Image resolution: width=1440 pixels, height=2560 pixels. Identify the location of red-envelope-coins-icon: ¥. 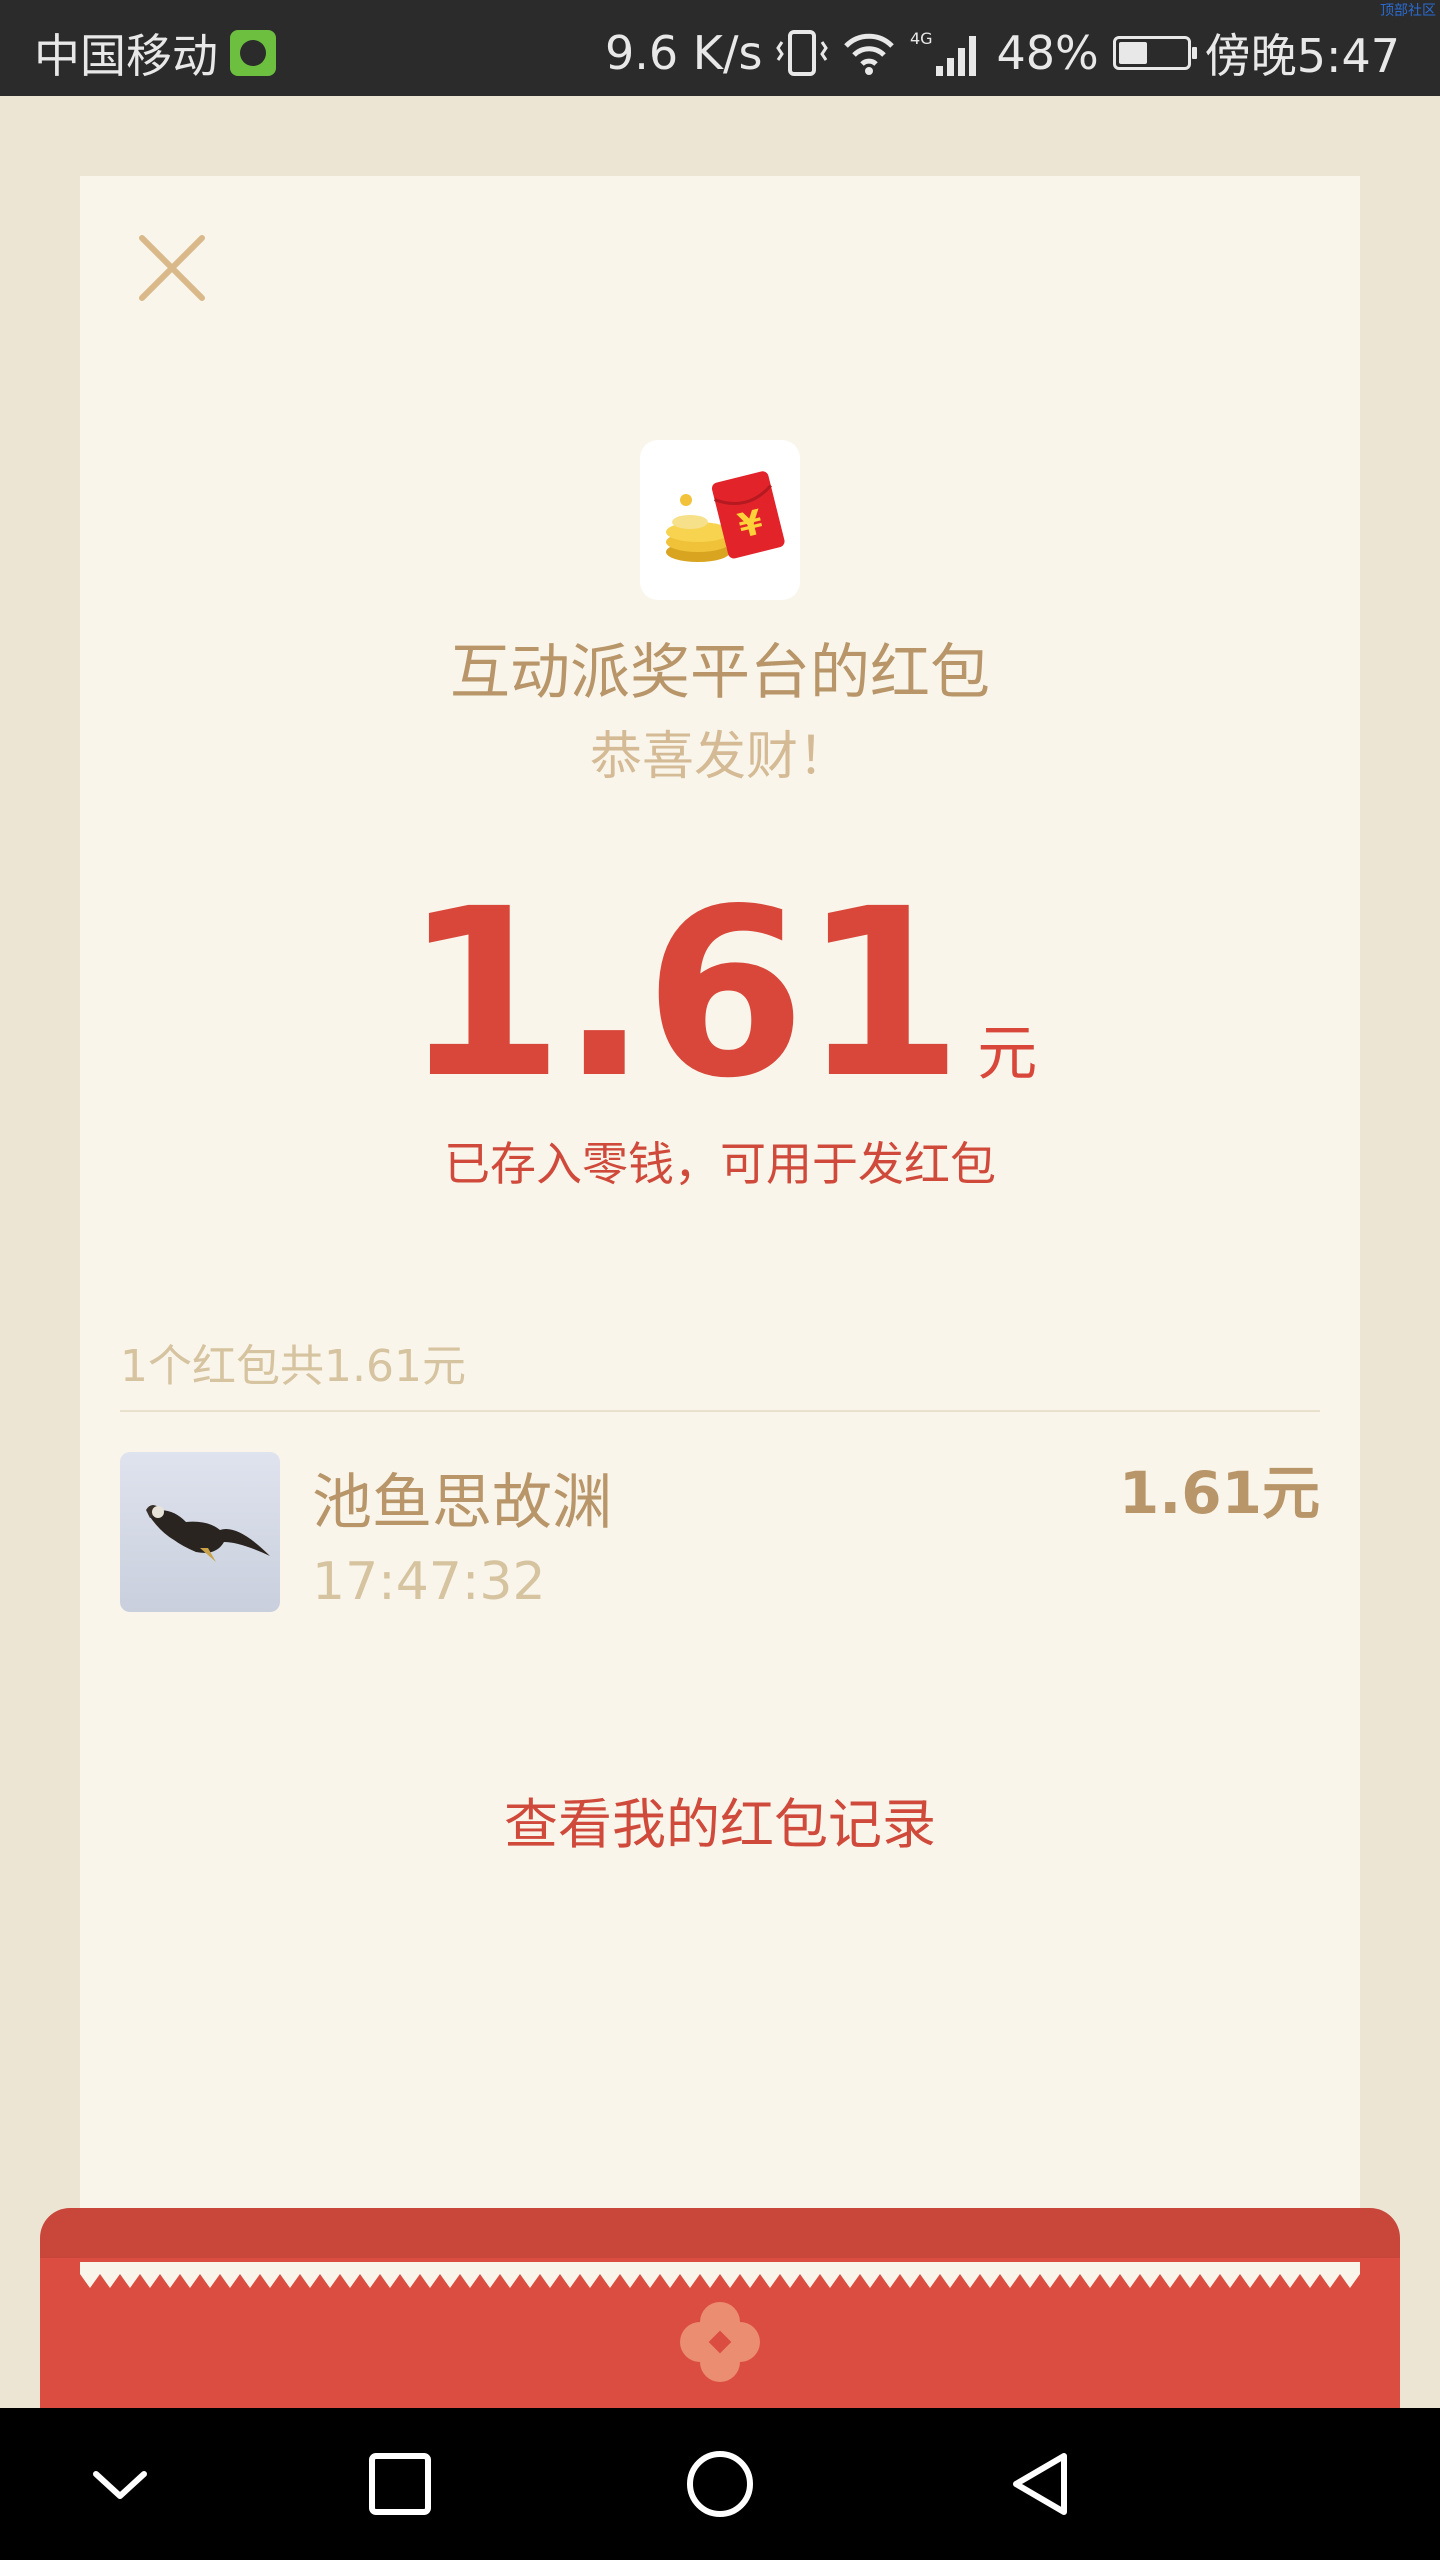
(725, 516).